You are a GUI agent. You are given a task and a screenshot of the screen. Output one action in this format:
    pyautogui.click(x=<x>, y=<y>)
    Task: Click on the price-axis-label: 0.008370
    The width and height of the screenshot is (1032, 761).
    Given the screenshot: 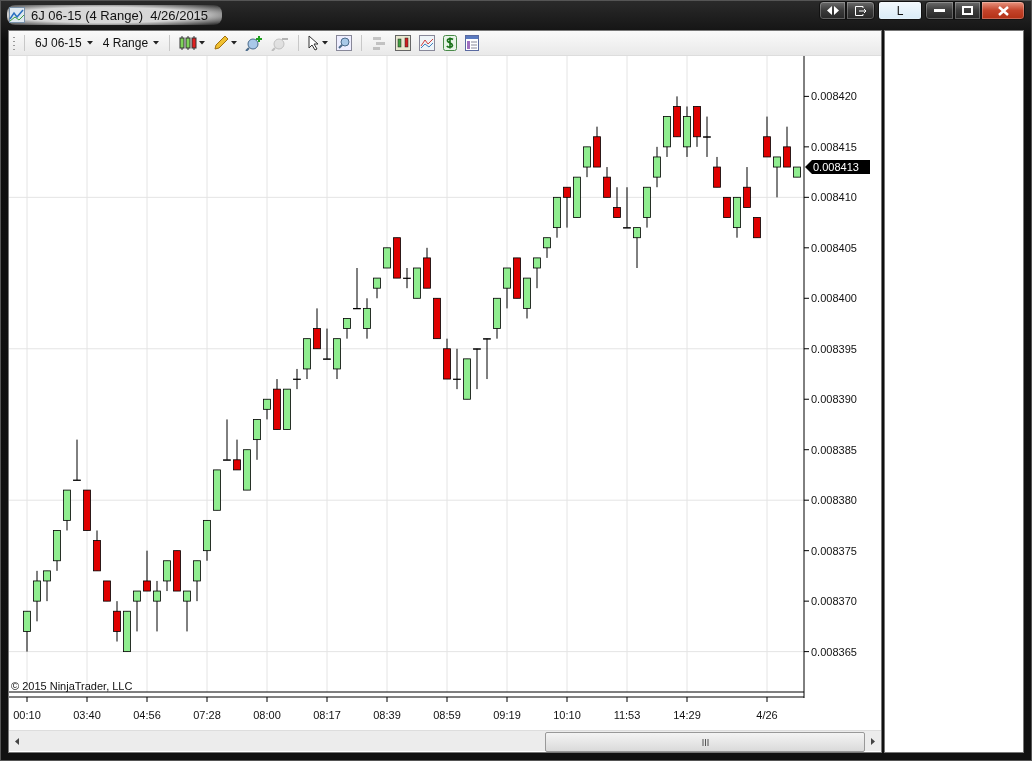 What is the action you would take?
    pyautogui.click(x=834, y=601)
    